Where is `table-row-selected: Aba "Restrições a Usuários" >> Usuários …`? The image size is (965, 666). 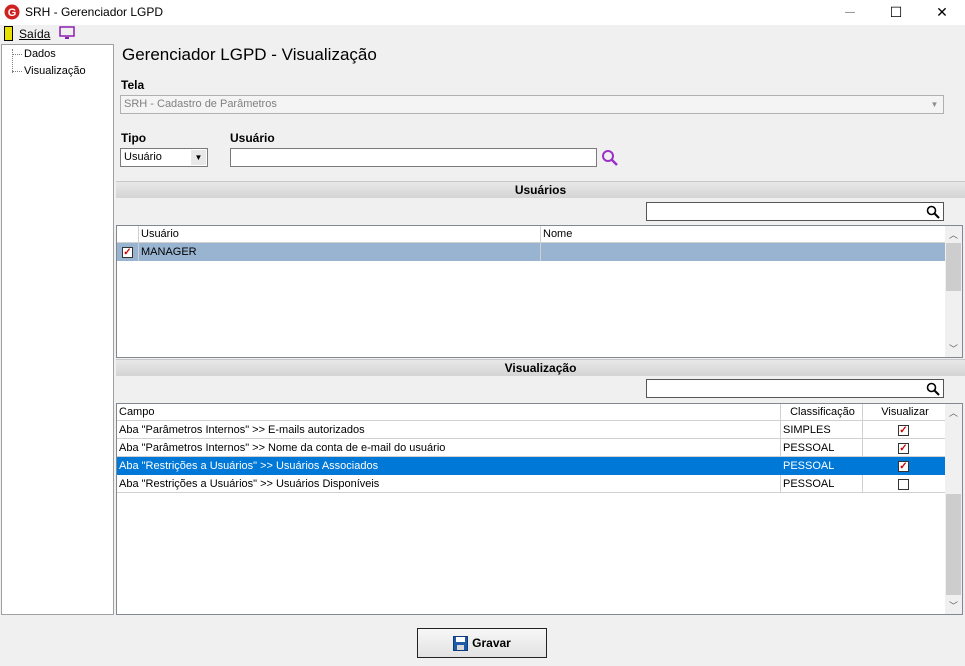
table-row-selected: Aba "Restrições a Usuários" >> Usuários … is located at coordinates (531, 466).